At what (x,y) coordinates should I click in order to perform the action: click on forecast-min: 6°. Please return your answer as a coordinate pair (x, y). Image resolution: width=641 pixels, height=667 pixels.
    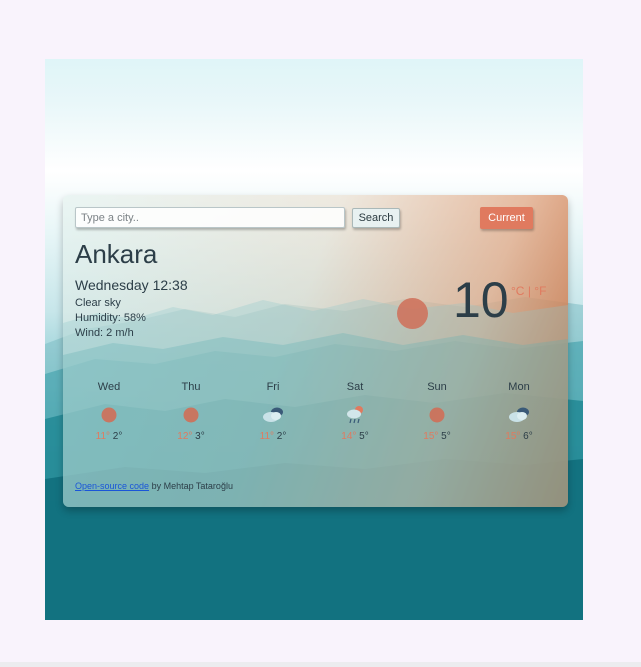
    Looking at the image, I should click on (528, 436).